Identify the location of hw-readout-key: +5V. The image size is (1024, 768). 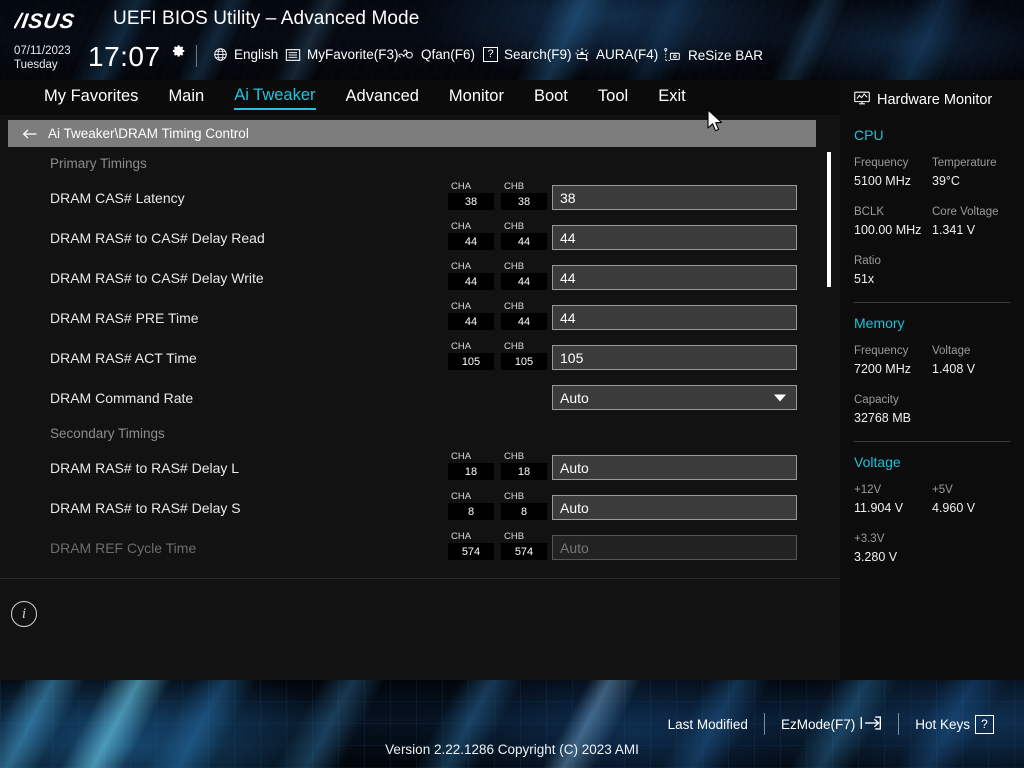
(942, 490).